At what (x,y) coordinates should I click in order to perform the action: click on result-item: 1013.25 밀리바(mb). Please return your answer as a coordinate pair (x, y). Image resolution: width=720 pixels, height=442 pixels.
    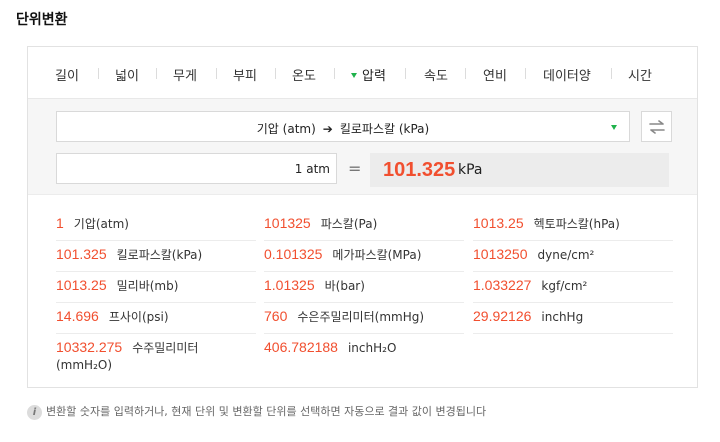
    Looking at the image, I should click on (117, 285).